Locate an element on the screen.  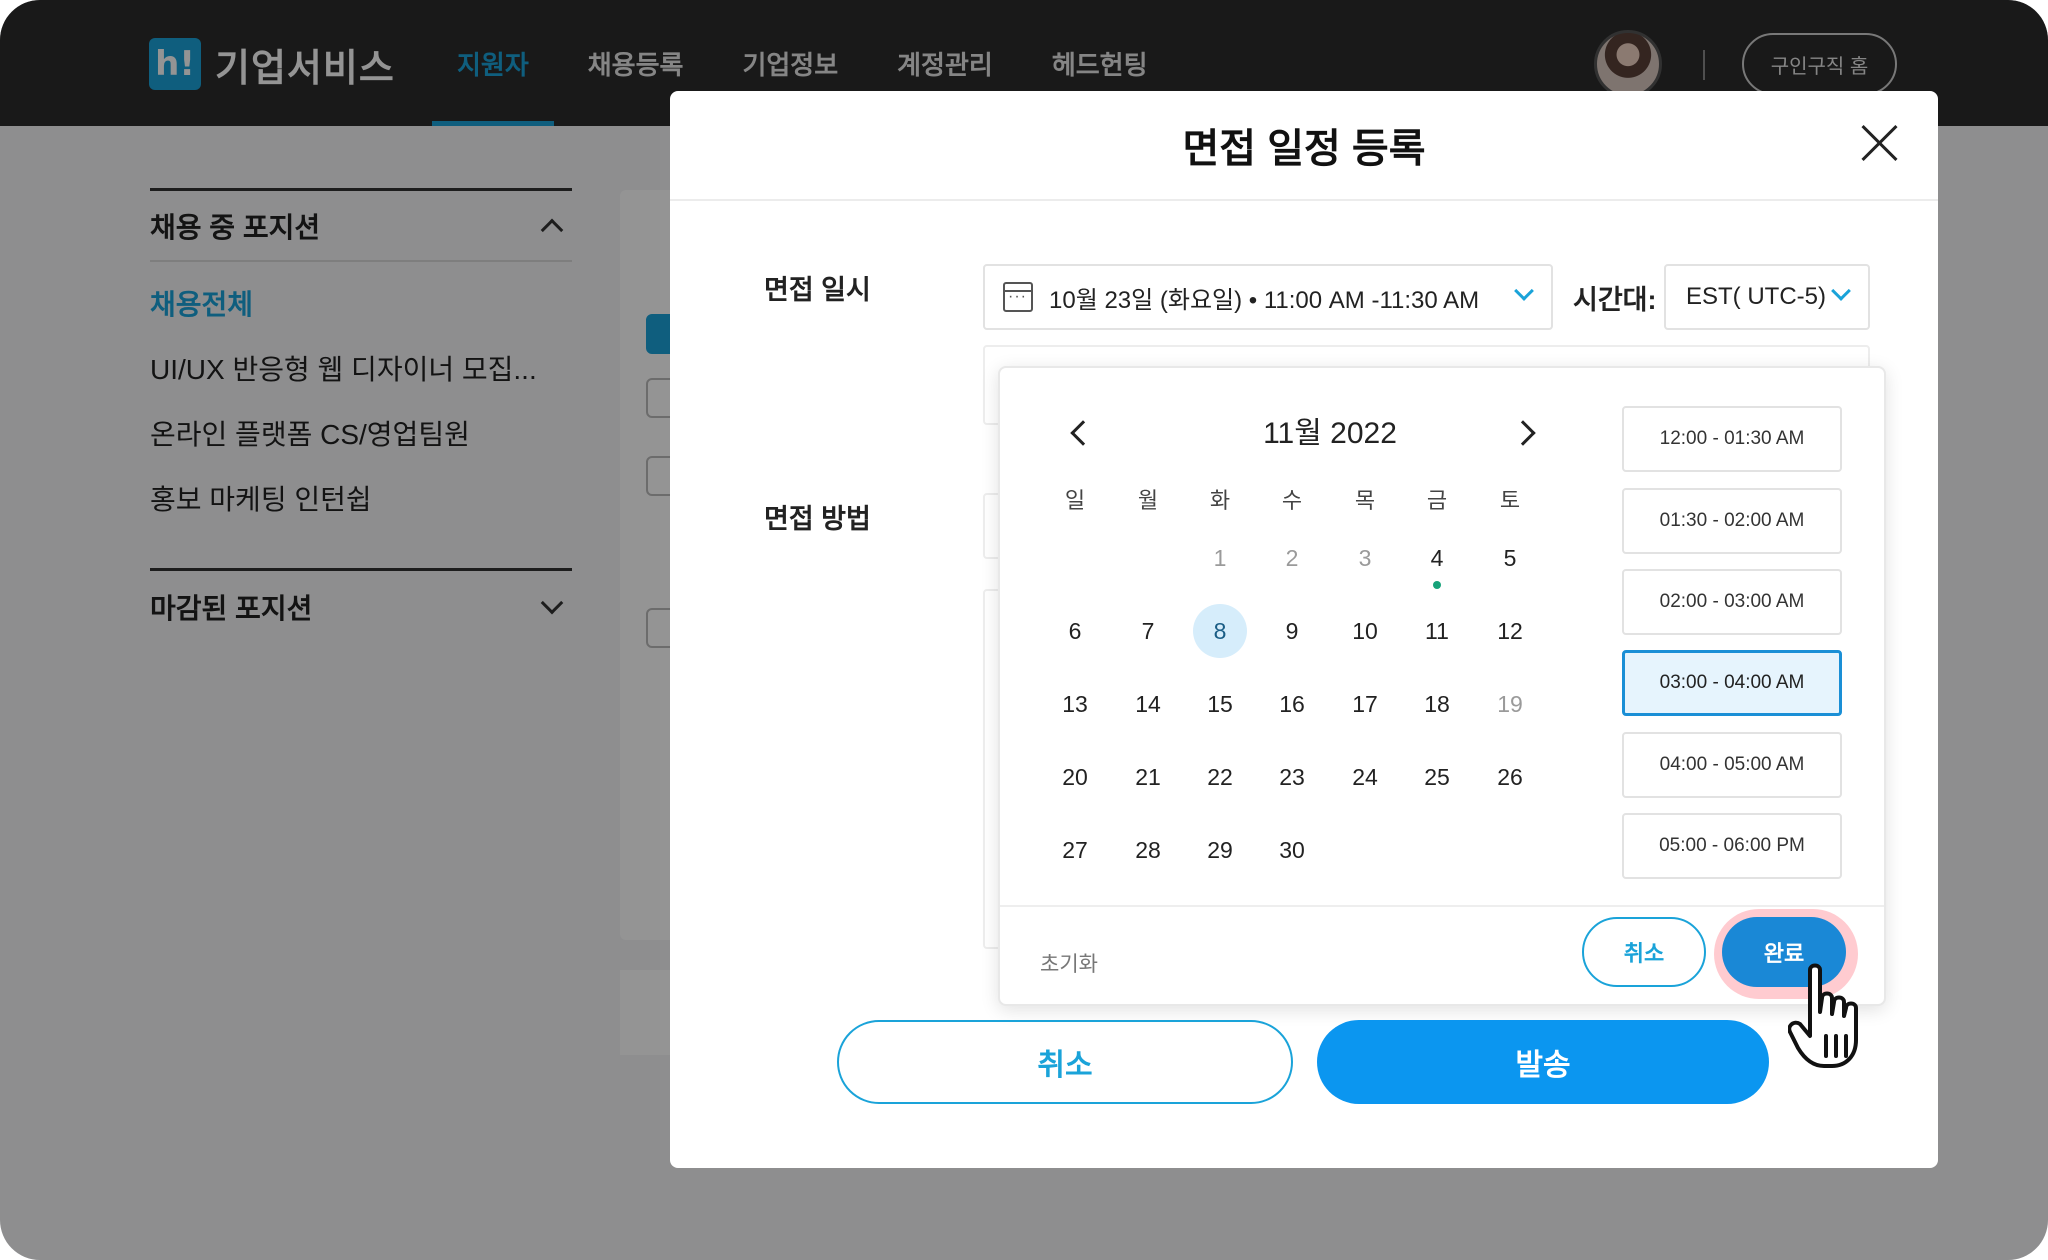
calendar-day: 19 is located at coordinates (1510, 704).